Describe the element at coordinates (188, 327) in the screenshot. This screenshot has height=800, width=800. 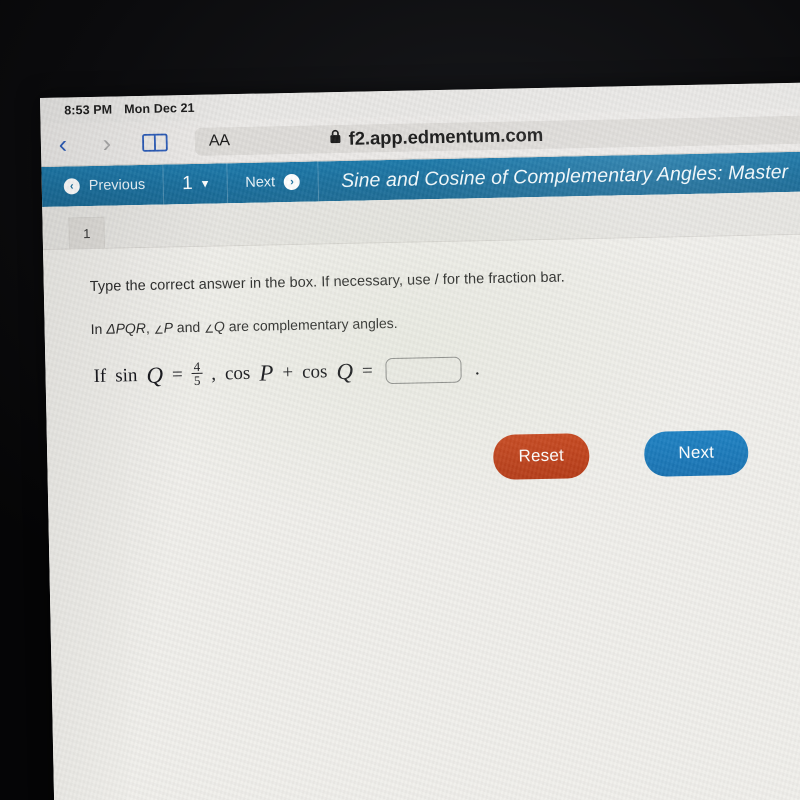
I see `given-and: and` at that location.